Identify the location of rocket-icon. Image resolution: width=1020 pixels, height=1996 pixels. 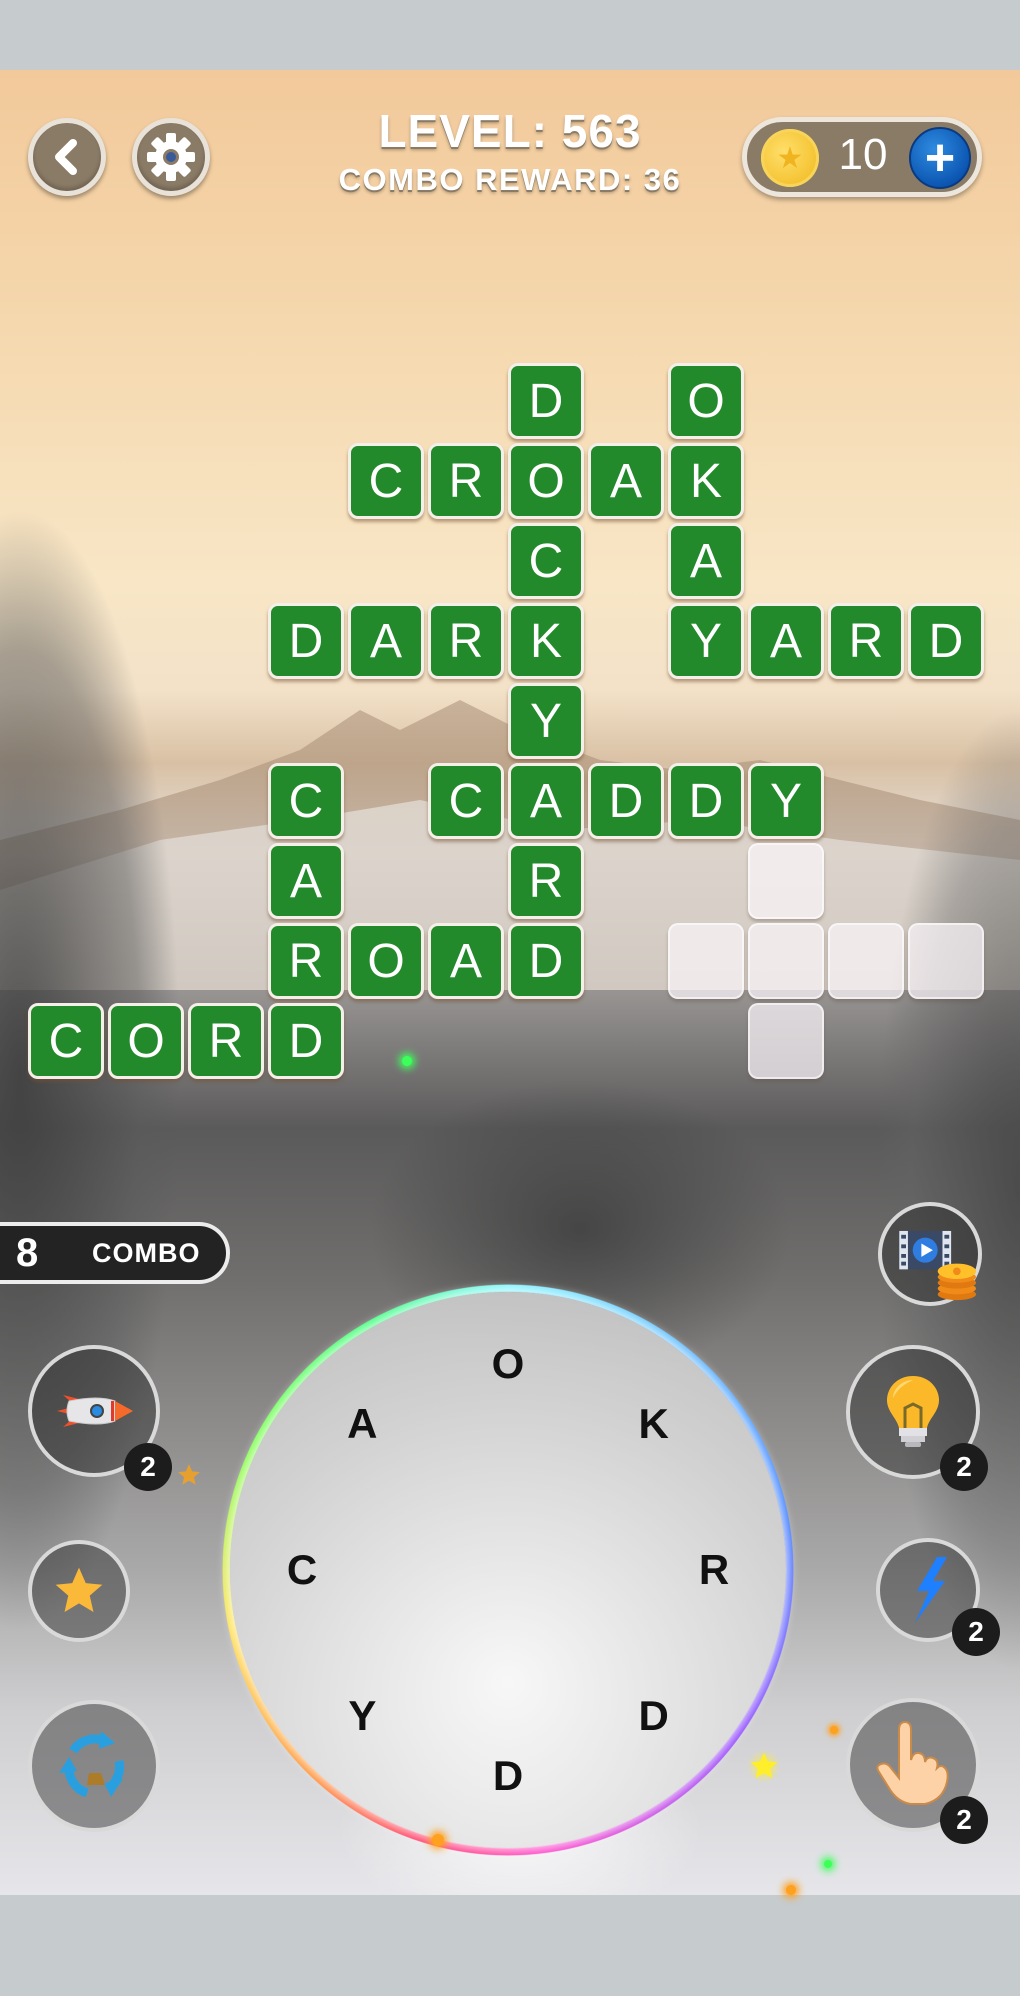
(95, 1411).